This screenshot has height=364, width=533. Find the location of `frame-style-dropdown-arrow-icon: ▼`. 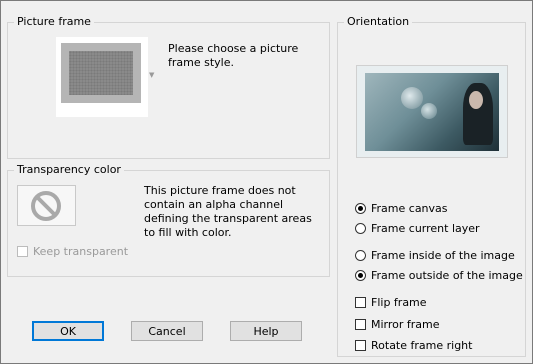

frame-style-dropdown-arrow-icon: ▼ is located at coordinates (151, 75).